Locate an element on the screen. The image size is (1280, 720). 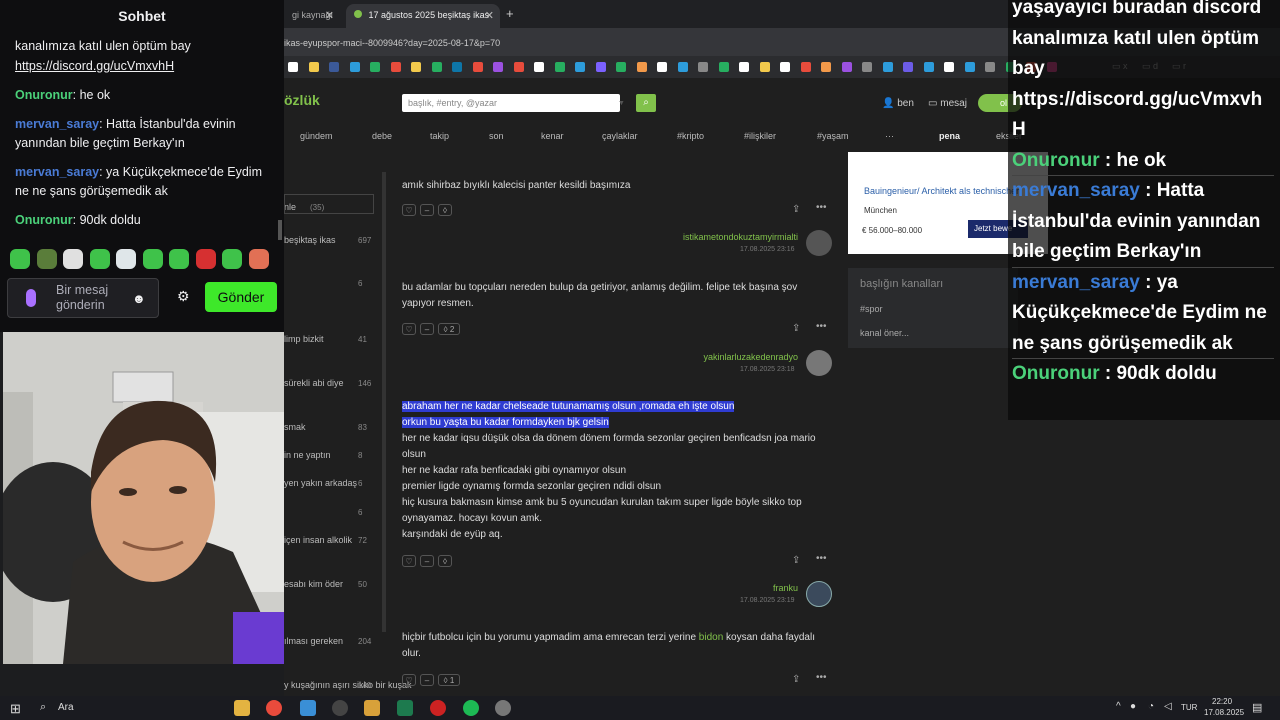
channel-tag: #spor is located at coordinates (871, 309).